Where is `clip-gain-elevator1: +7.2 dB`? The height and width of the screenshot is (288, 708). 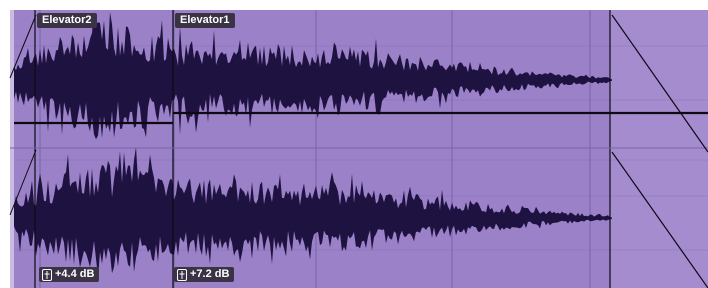
clip-gain-elevator1: +7.2 dB is located at coordinates (204, 274).